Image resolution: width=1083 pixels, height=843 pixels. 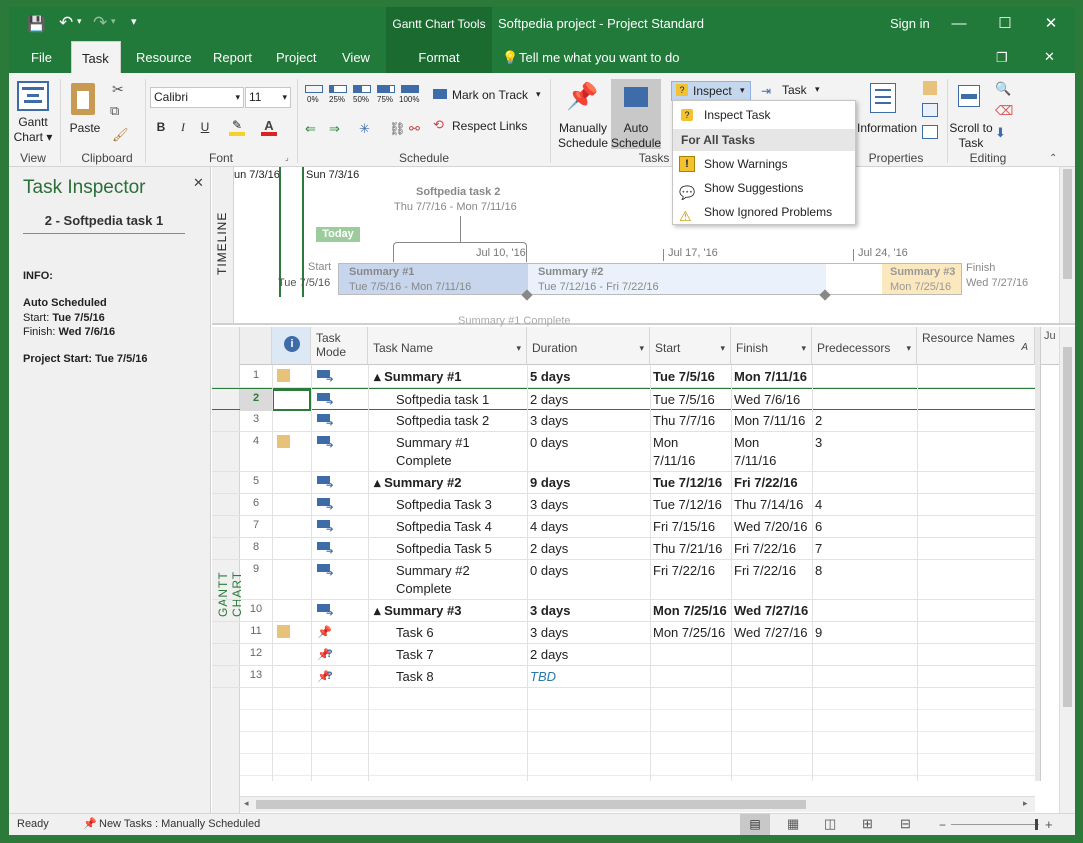 What do you see at coordinates (256, 633) in the screenshot?
I see `row-number: 11` at bounding box center [256, 633].